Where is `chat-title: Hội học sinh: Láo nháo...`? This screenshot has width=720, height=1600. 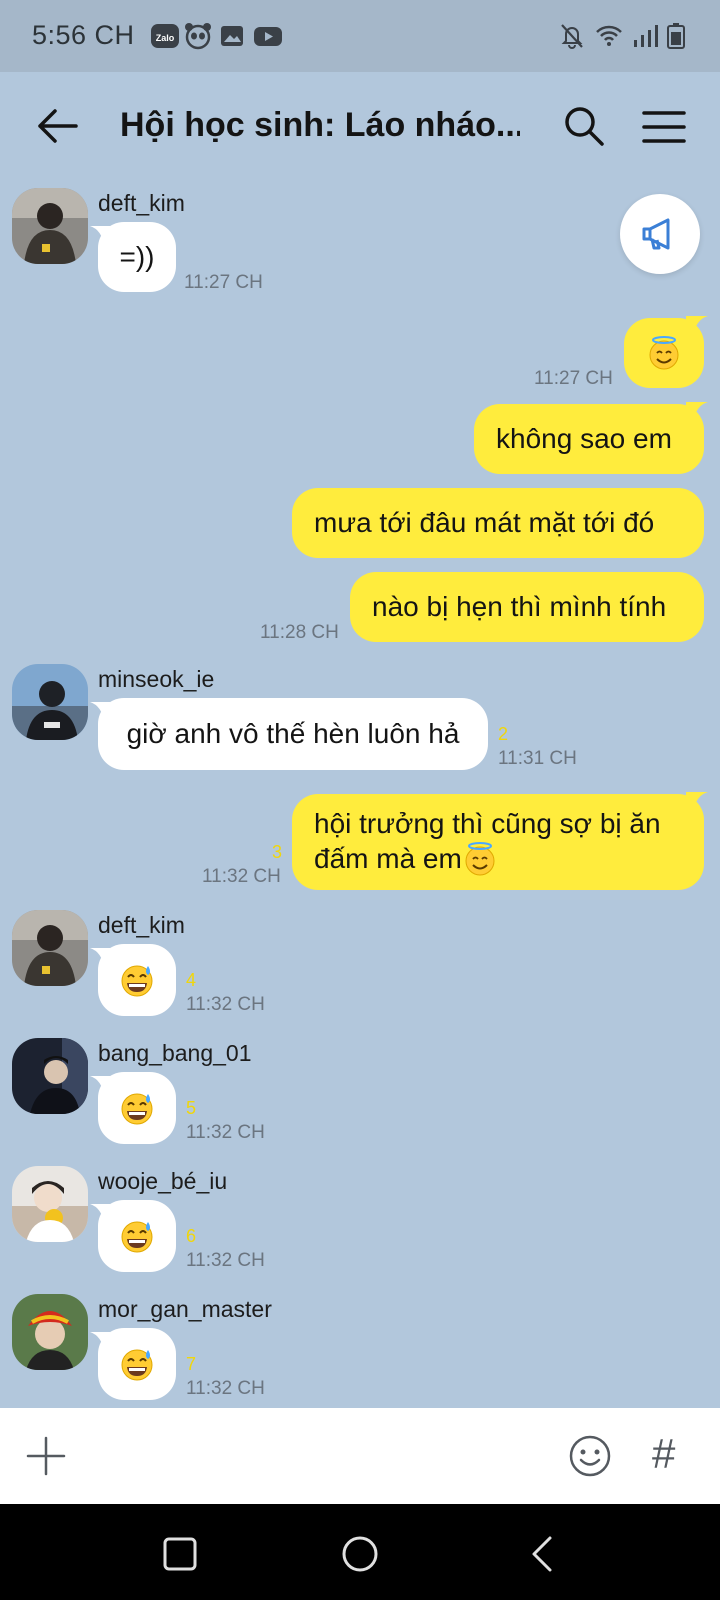 chat-title: Hội học sinh: Láo nháo... is located at coordinates (320, 125).